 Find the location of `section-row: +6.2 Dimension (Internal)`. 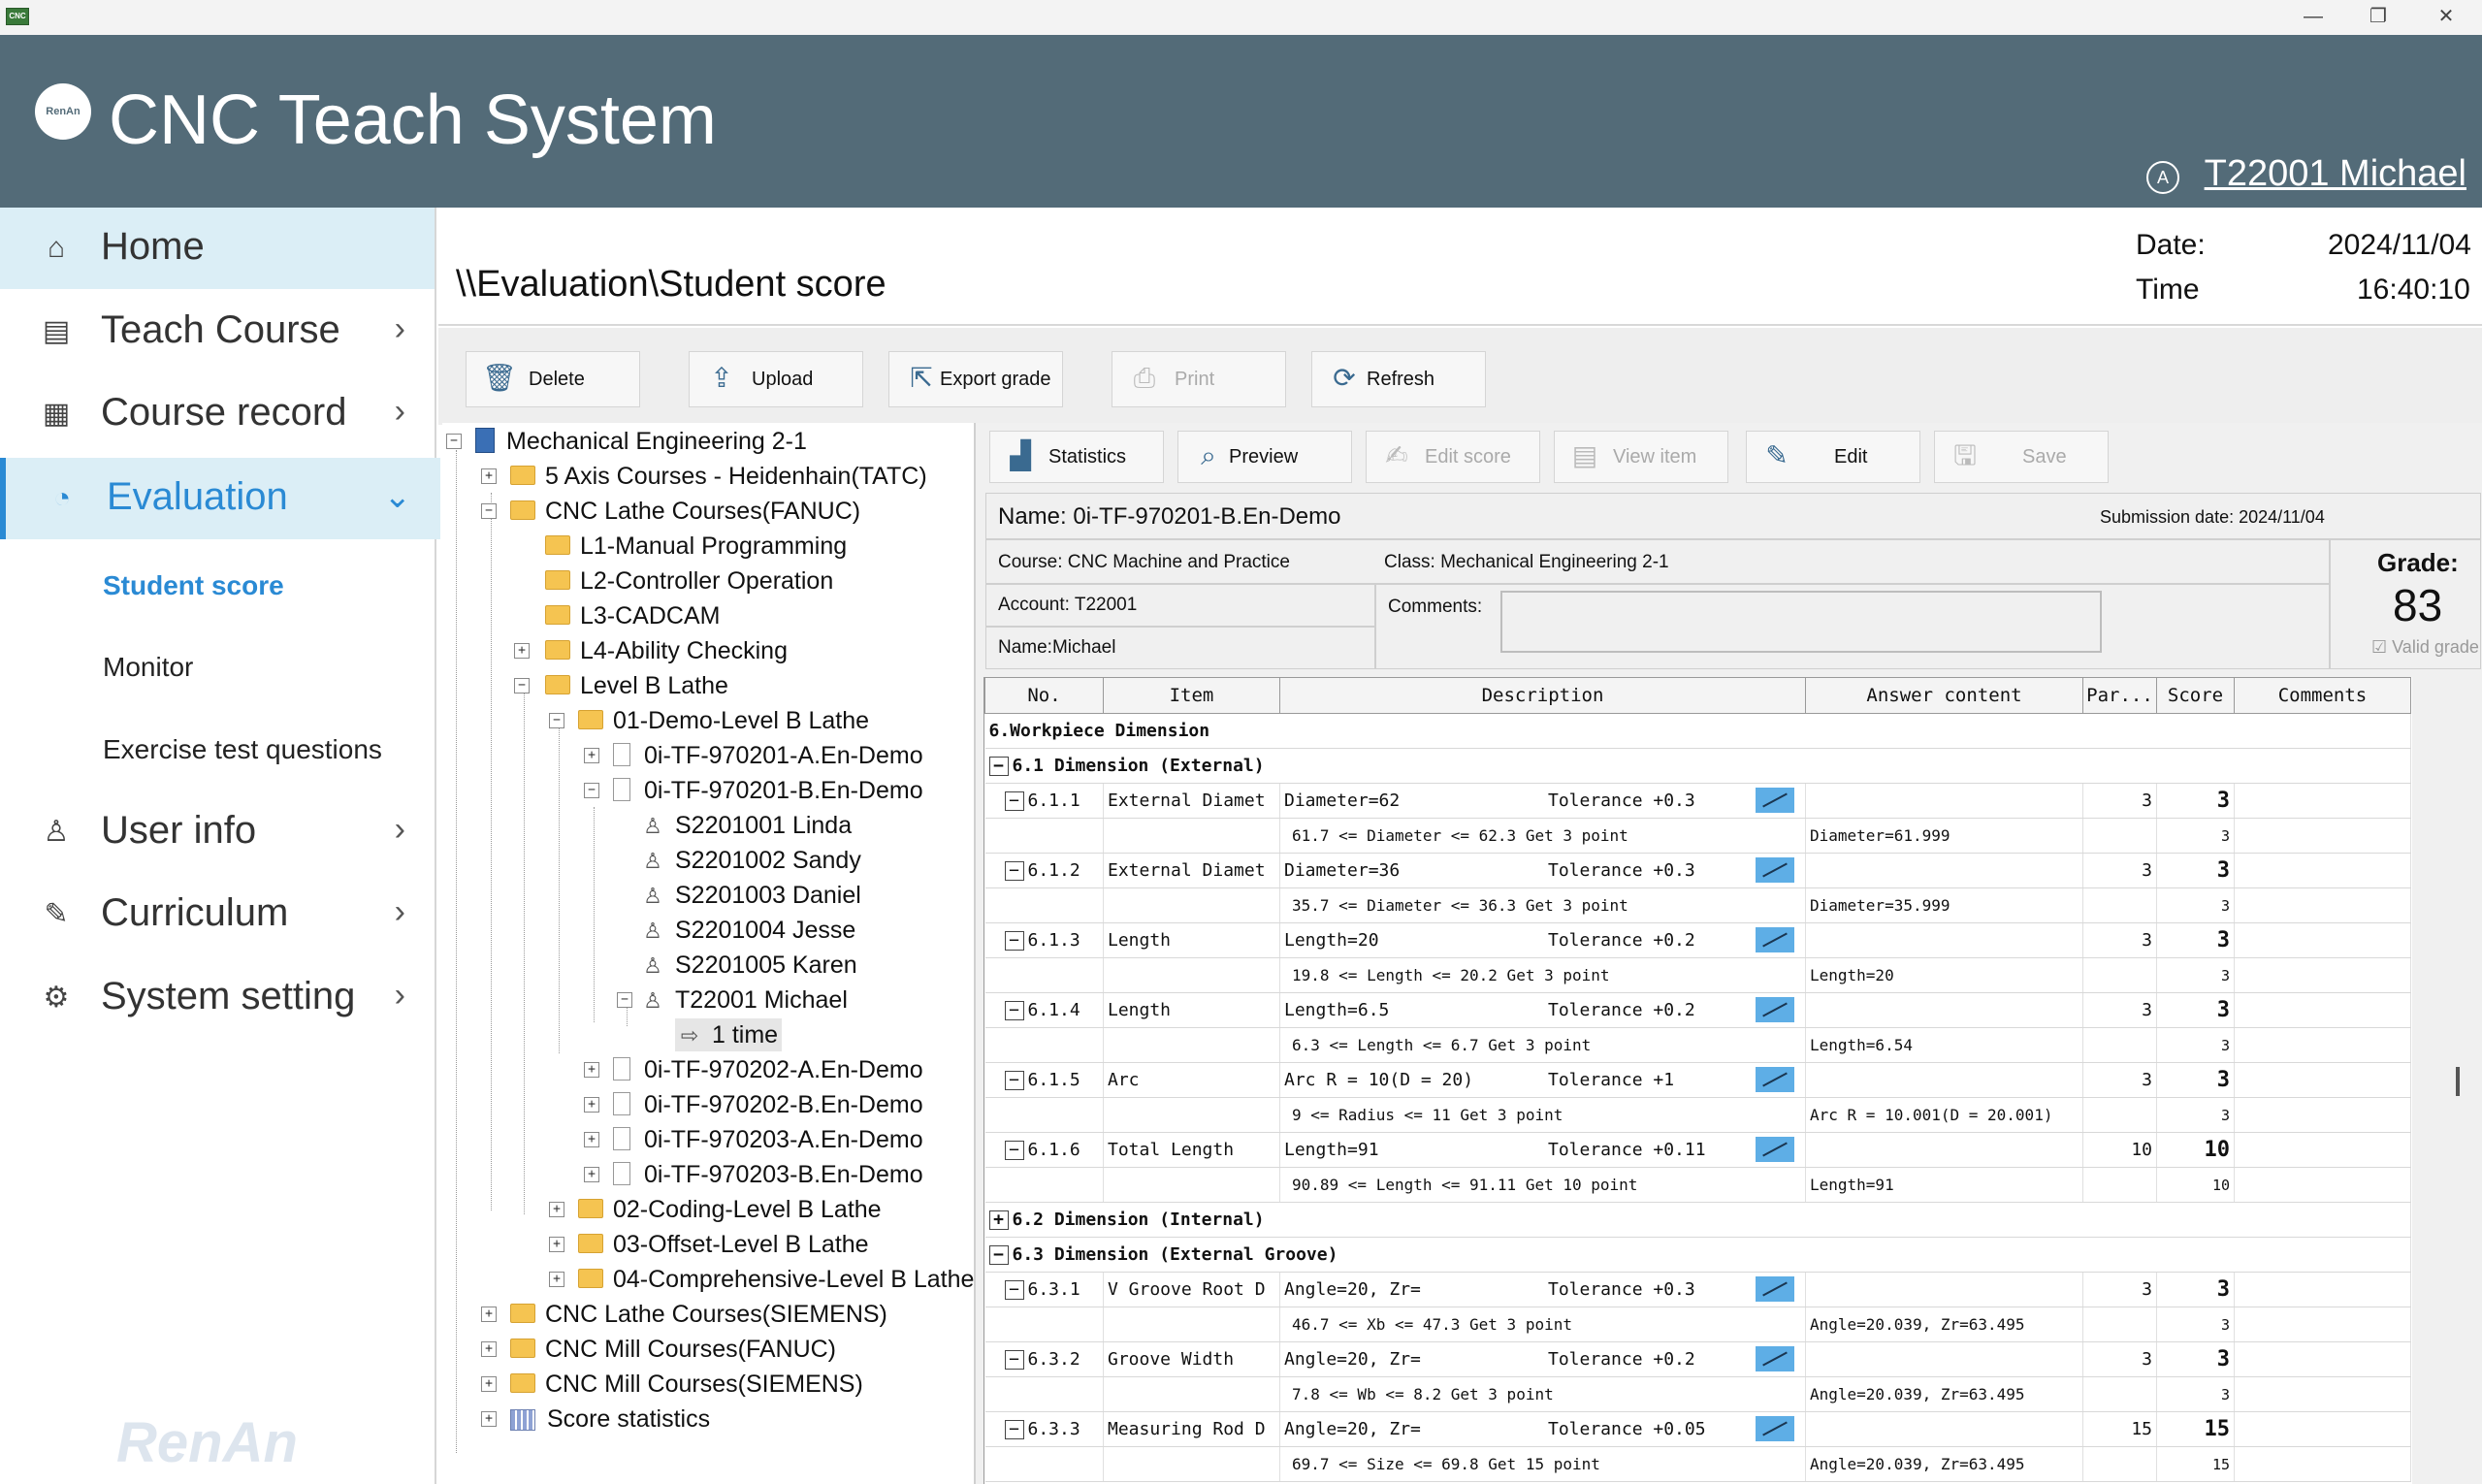

section-row: +6.2 Dimension (Internal) is located at coordinates (1697, 1220).